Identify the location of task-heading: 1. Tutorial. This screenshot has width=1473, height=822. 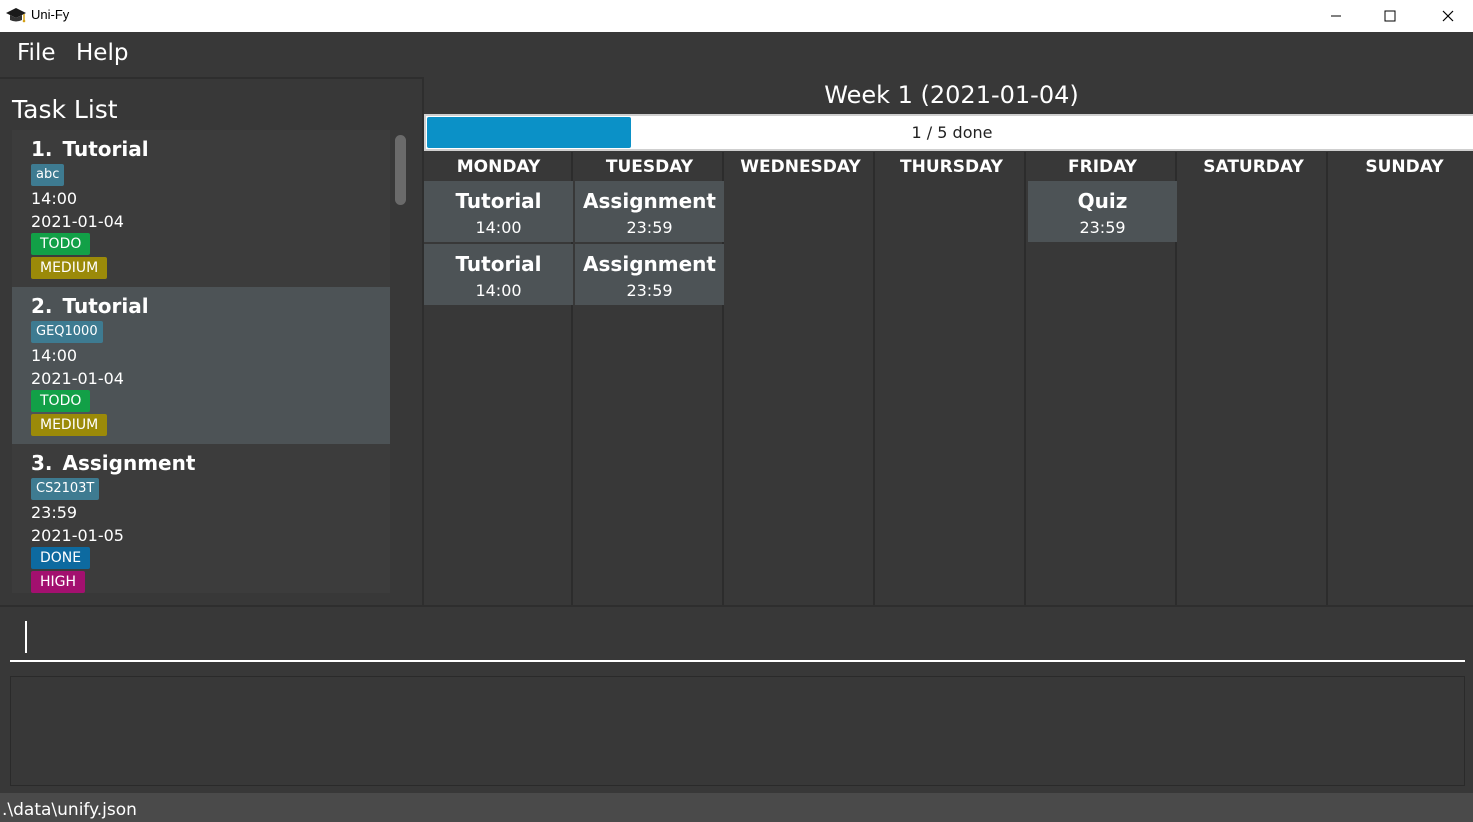
(90, 149).